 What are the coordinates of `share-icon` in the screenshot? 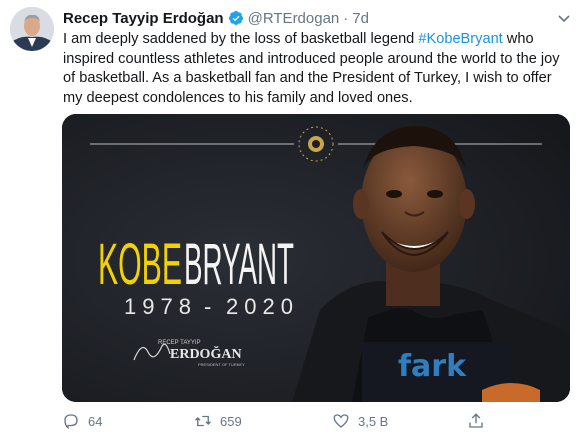 It's located at (476, 420).